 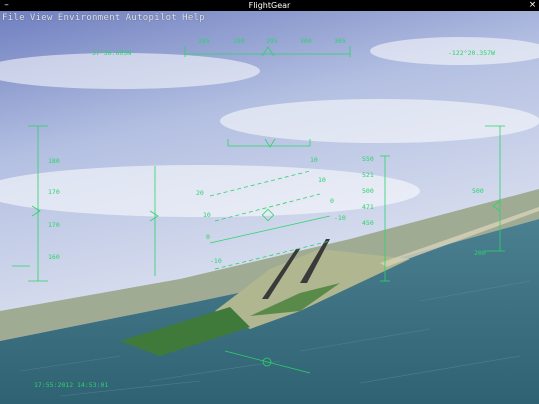 I want to click on menu-autopilot: Autopilot, so click(x=151, y=18).